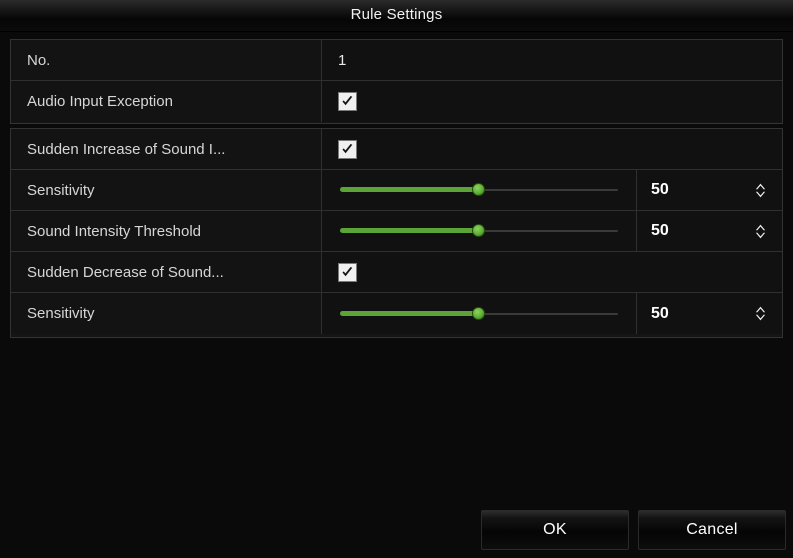  What do you see at coordinates (712, 530) in the screenshot?
I see `cancel-button: Cancel` at bounding box center [712, 530].